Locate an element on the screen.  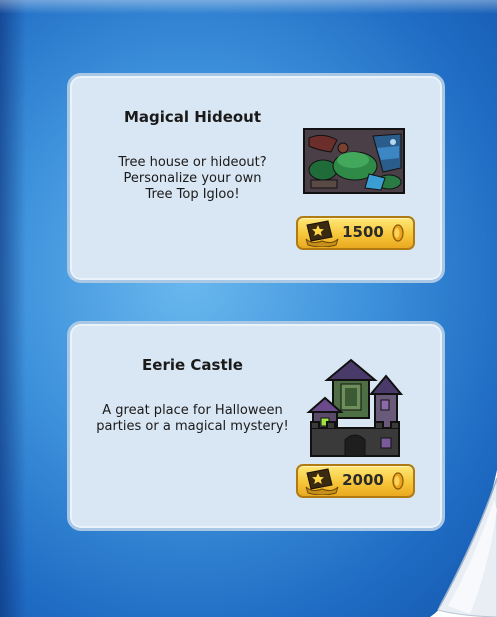
description-line: parties or a magical mystery! is located at coordinates (192, 426).